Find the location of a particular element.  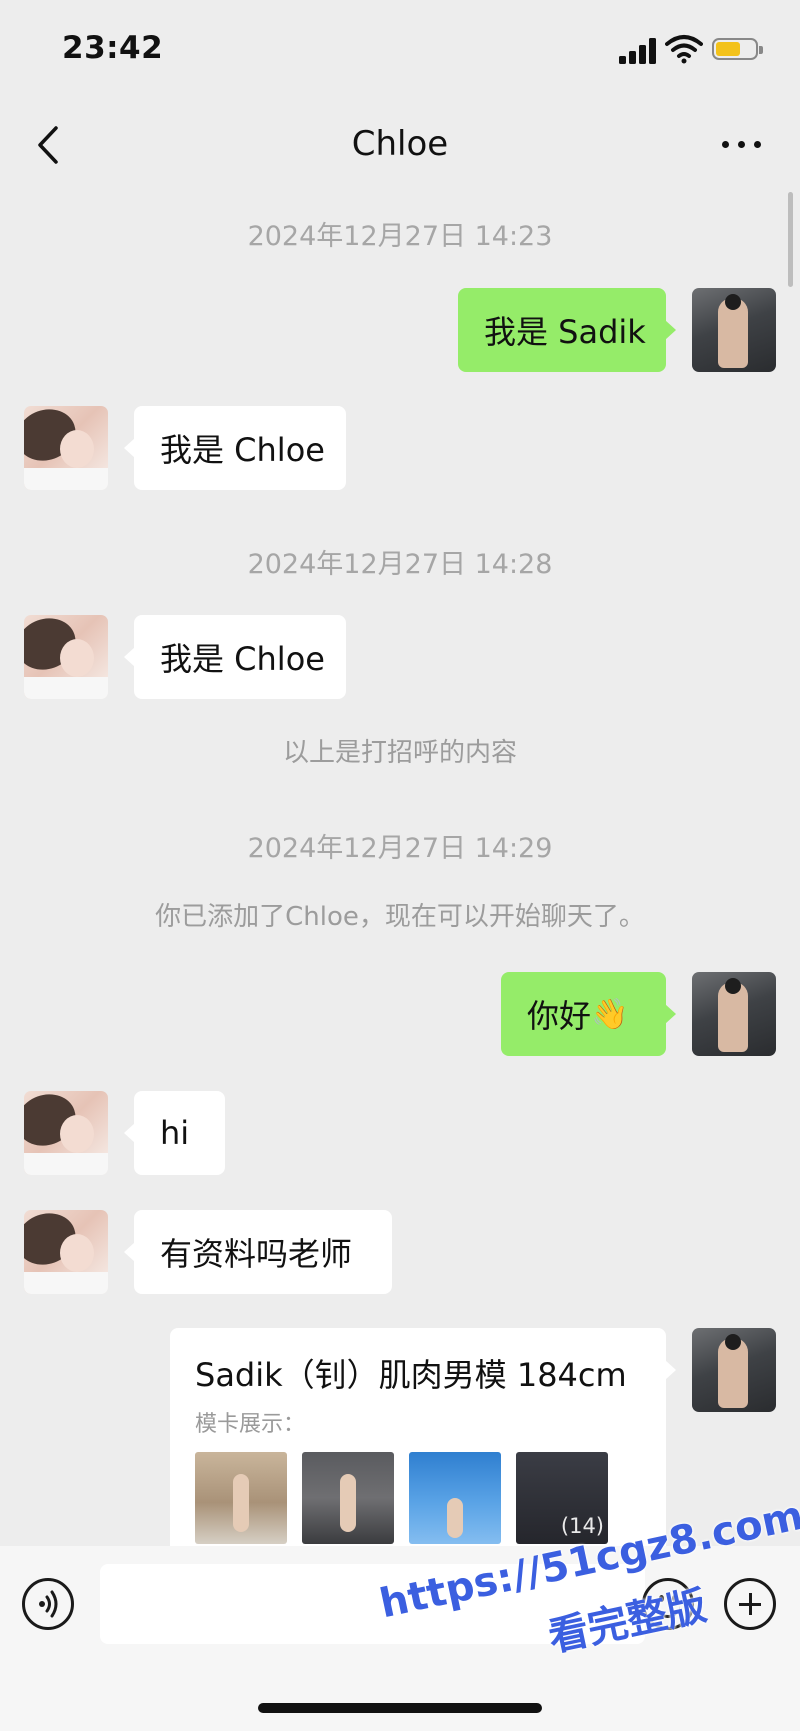

home-indicator is located at coordinates (400, 1708).